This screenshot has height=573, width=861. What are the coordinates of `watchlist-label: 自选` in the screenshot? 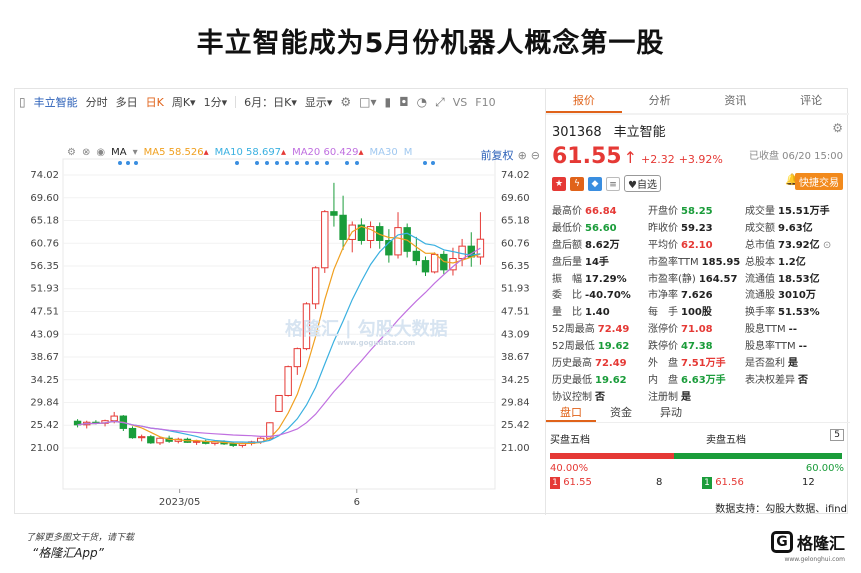 It's located at (646, 185).